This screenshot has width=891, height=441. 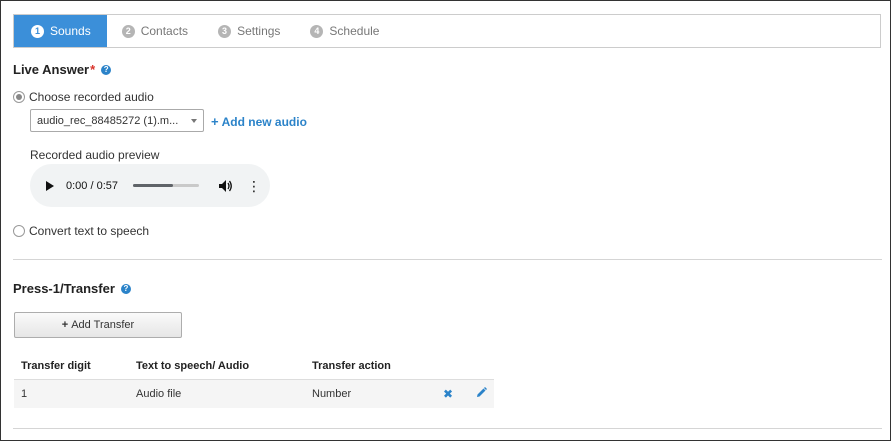 What do you see at coordinates (64, 288) in the screenshot?
I see `transfer-title-text: Press-1/Transfer` at bounding box center [64, 288].